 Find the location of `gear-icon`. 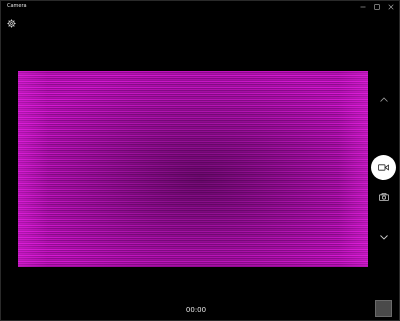

gear-icon is located at coordinates (11, 23).